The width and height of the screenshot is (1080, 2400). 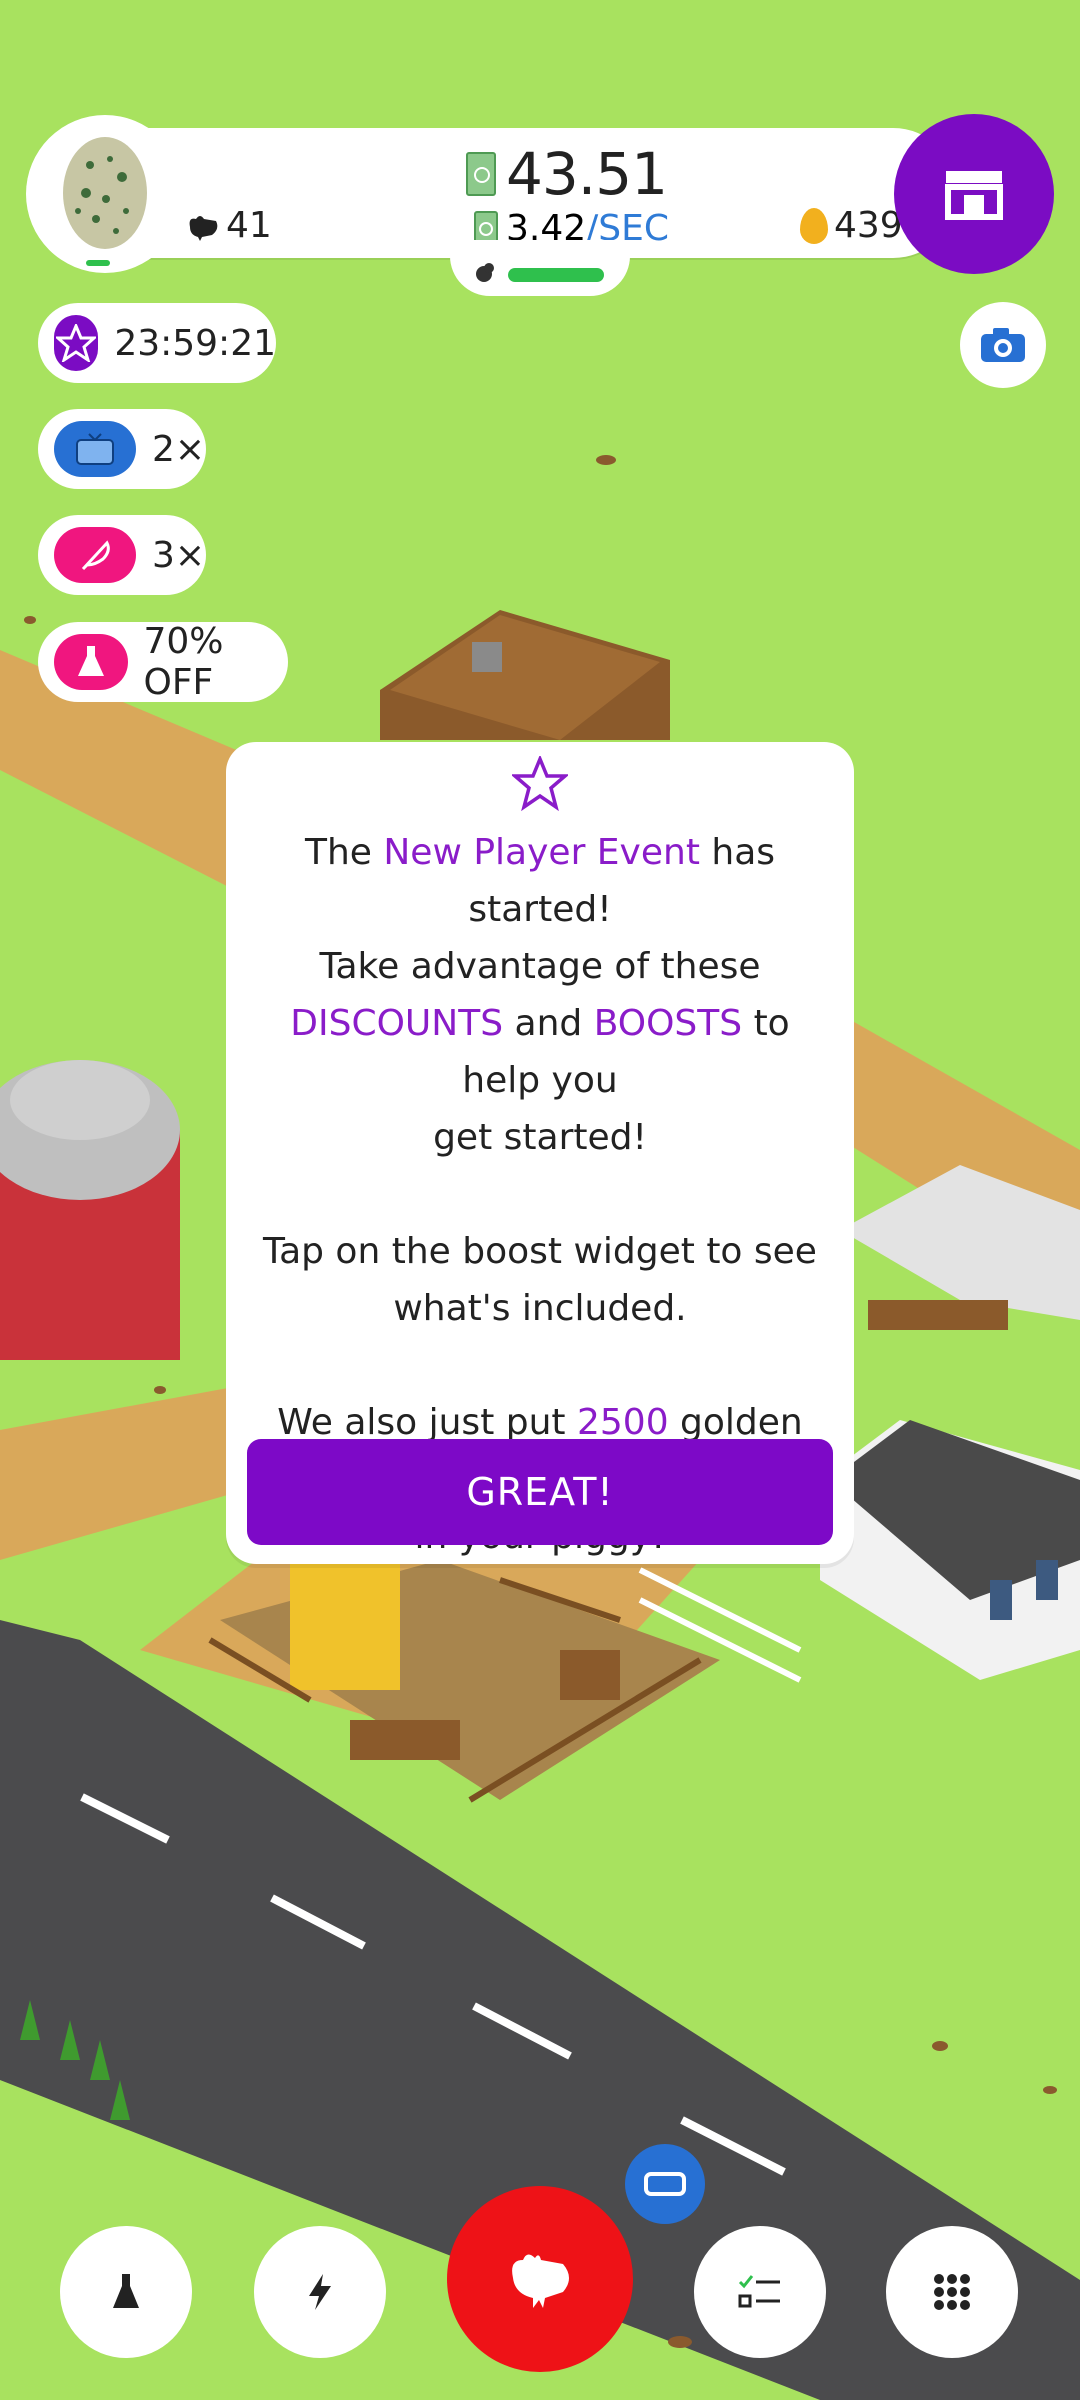 I want to click on camera-button, so click(x=1003, y=345).